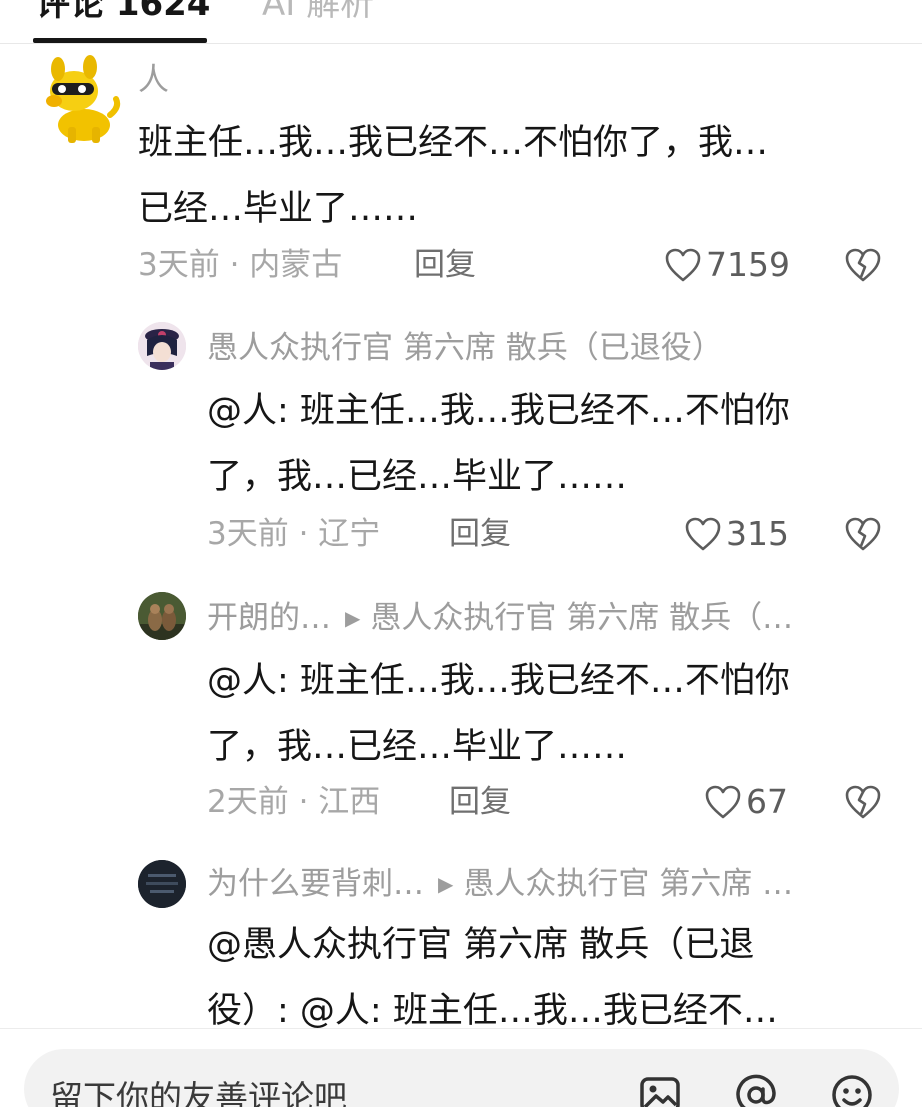 The width and height of the screenshot is (922, 1107). I want to click on reply-time-location: 2天前 · 江西, so click(294, 802).